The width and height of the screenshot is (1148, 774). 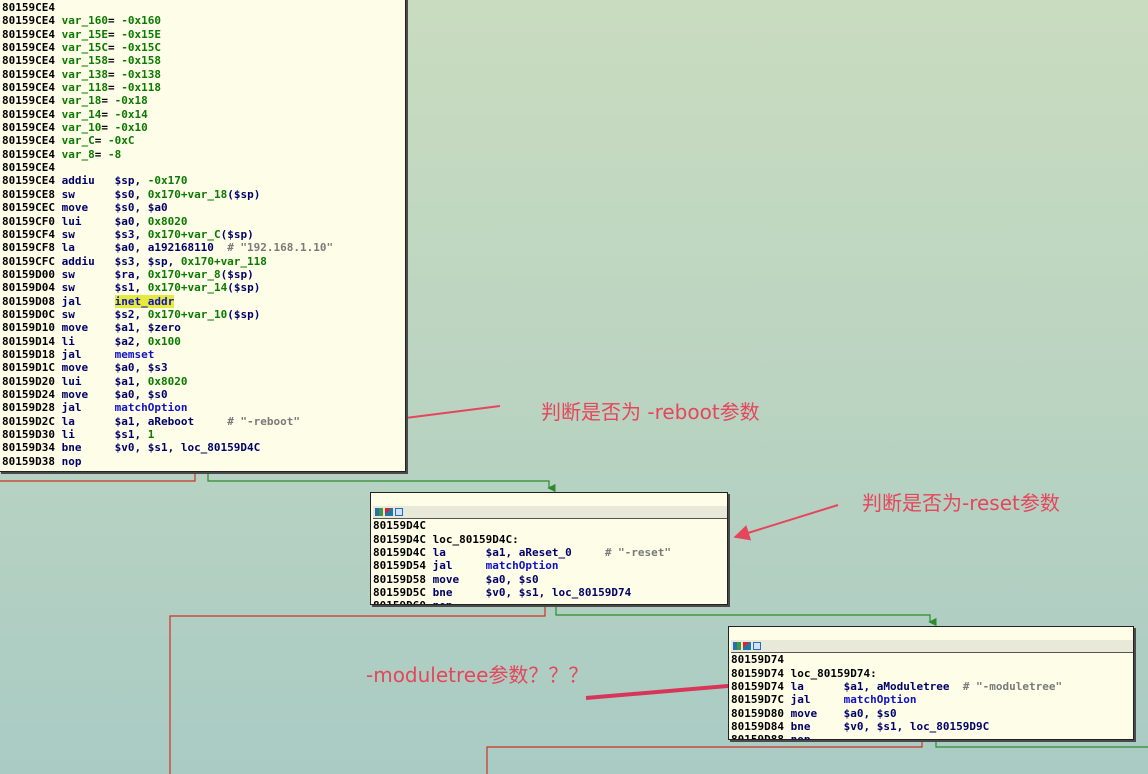 I want to click on edge-block3-false, so click(x=704, y=757).